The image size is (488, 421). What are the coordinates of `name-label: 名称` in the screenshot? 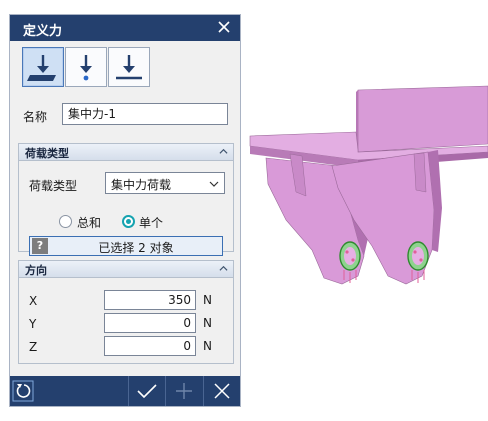 It's located at (35, 117).